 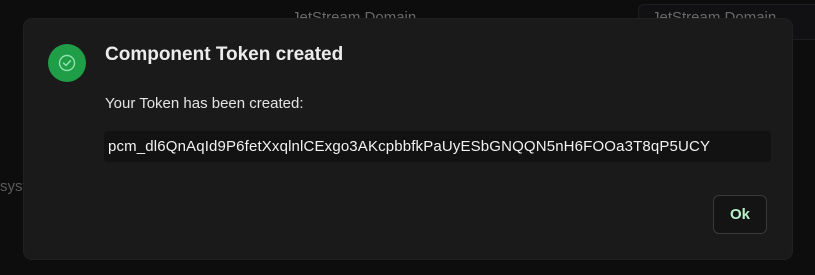 I want to click on background-side-text: syst, so click(x=13, y=186).